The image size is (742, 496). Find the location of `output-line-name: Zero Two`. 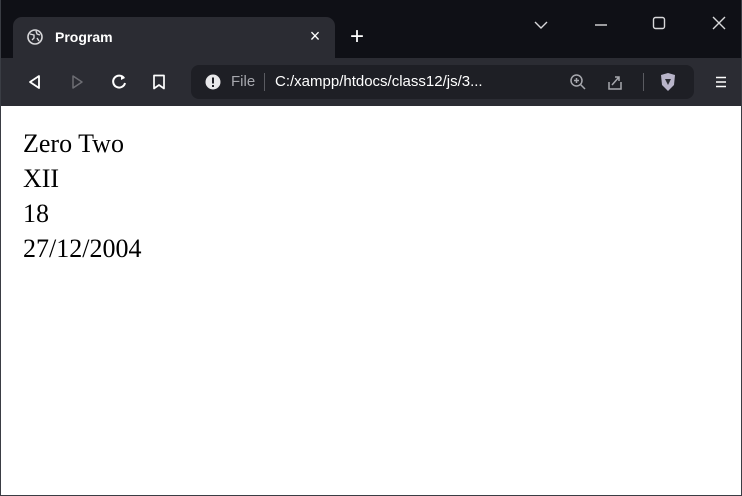

output-line-name: Zero Two is located at coordinates (73, 143).